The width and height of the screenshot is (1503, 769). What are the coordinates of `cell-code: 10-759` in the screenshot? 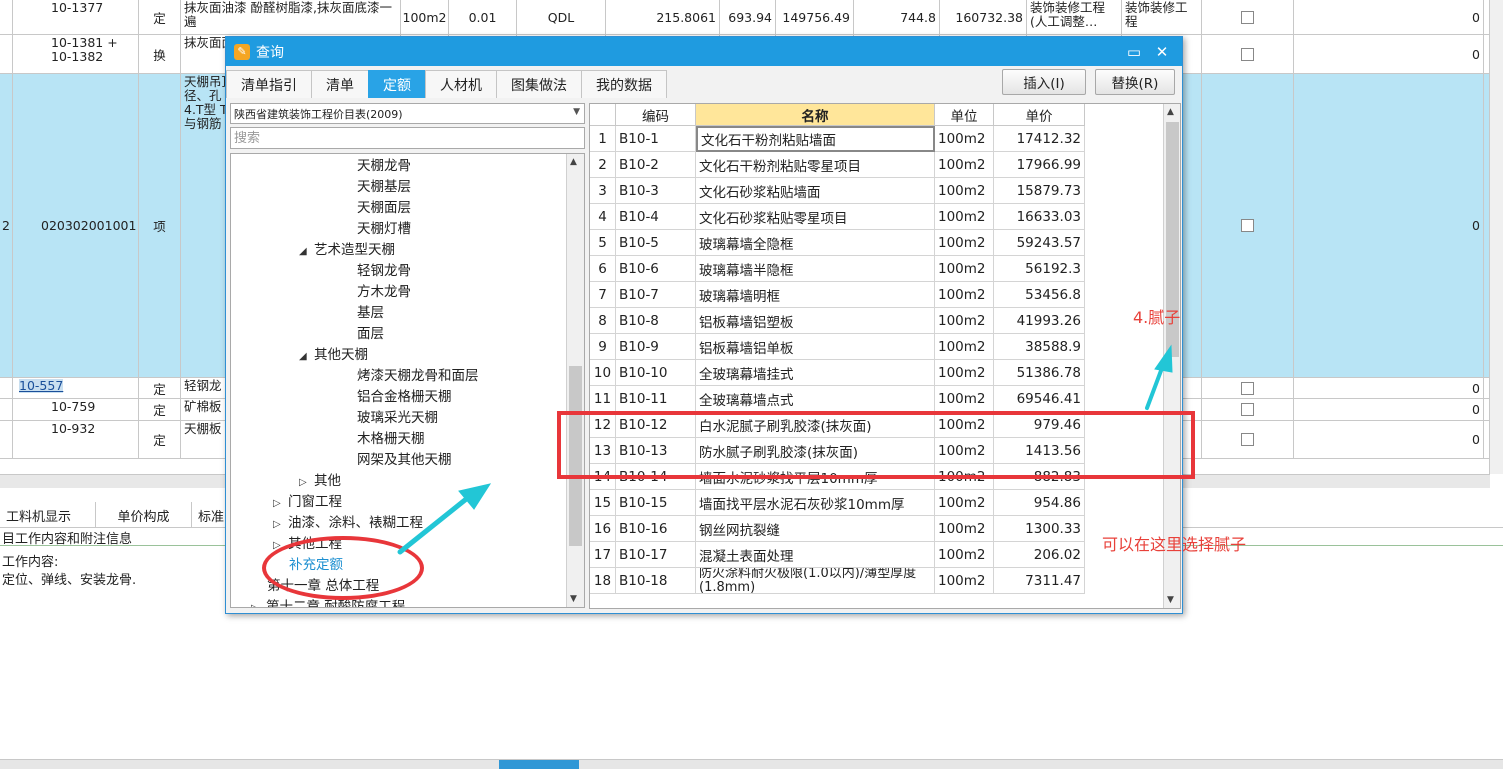 It's located at (76, 409).